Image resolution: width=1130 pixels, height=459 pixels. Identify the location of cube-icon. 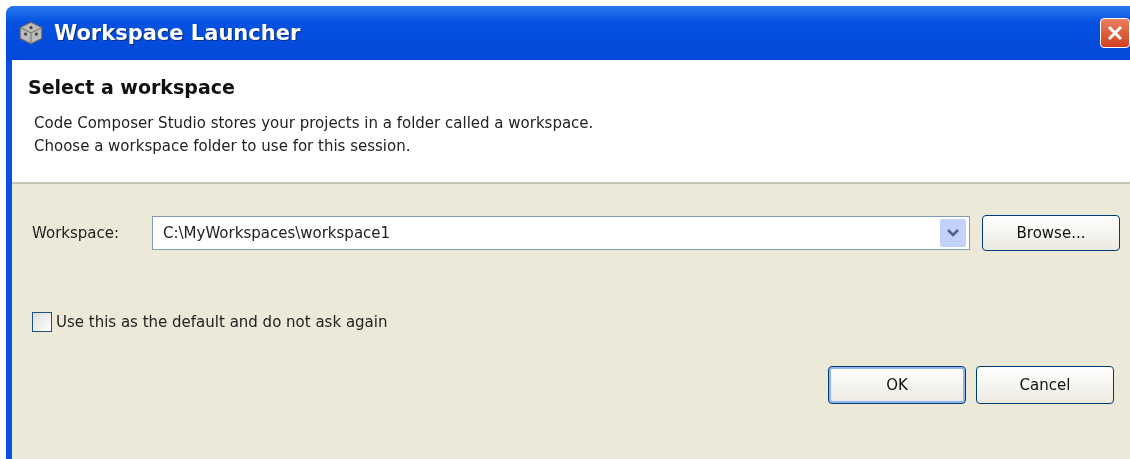
(31, 33).